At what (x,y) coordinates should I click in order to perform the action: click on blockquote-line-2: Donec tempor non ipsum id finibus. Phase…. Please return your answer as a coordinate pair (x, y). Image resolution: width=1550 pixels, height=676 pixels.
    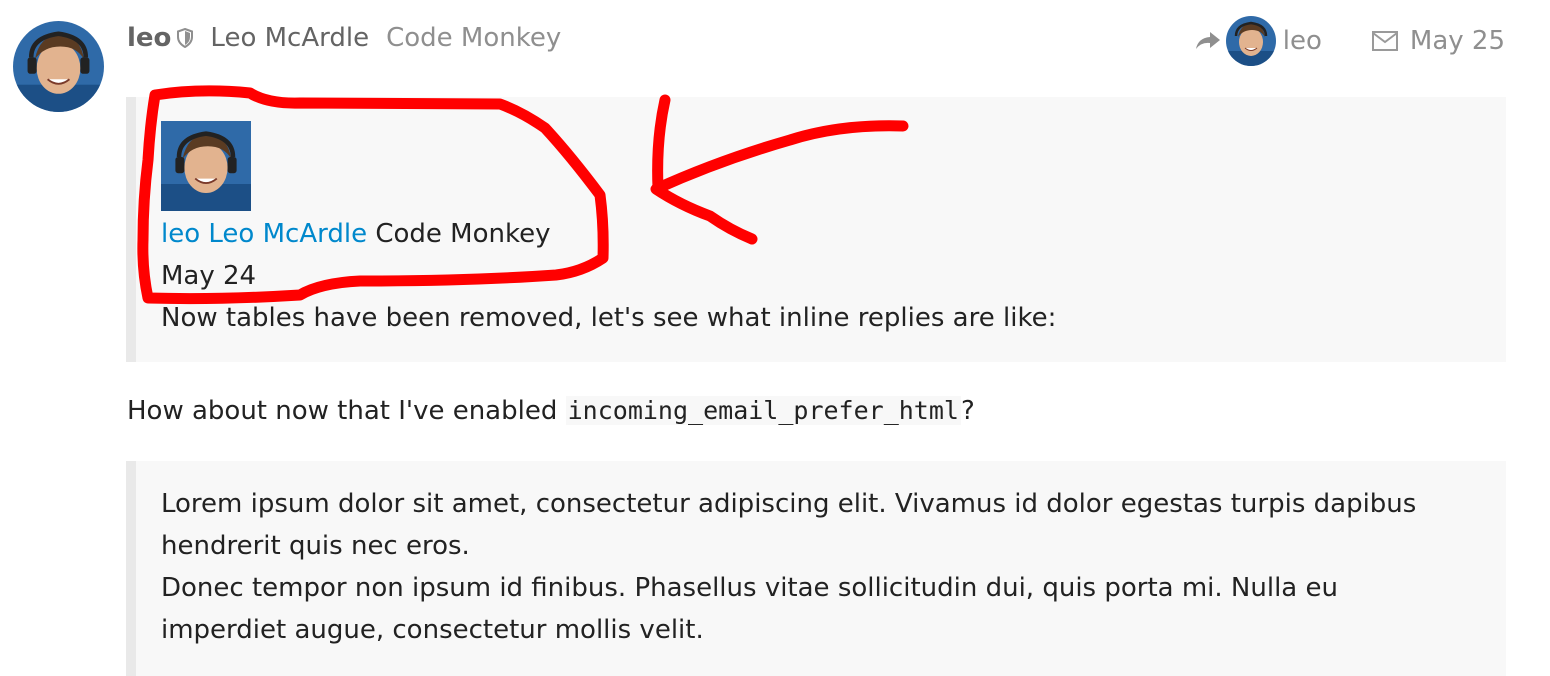
    Looking at the image, I should click on (749, 609).